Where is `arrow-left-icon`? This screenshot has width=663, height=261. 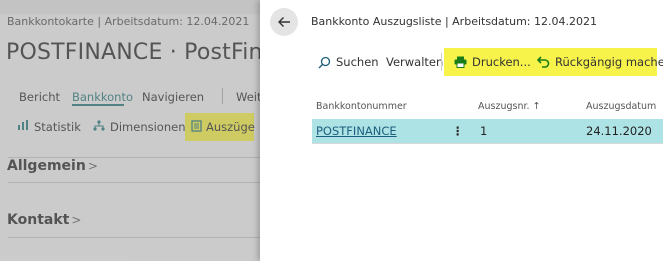
arrow-left-icon is located at coordinates (284, 22).